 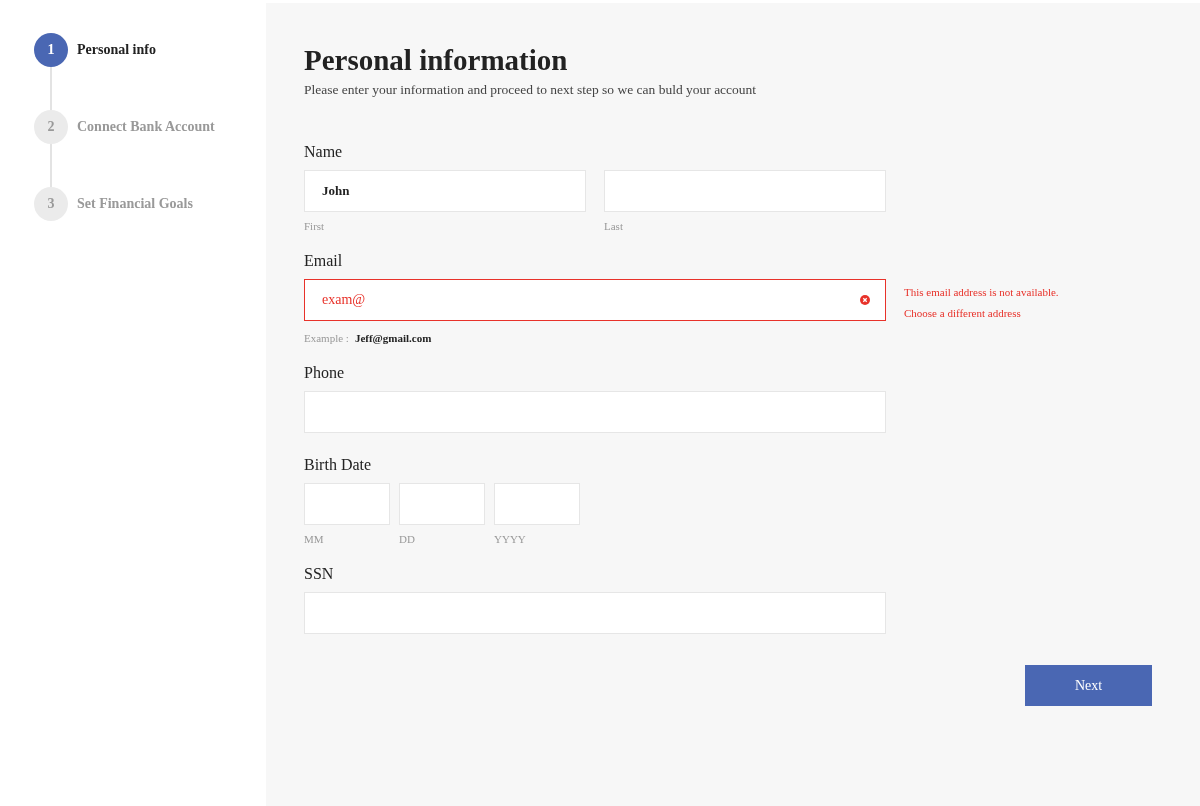 I want to click on example-value: Jeff@gmail.com, so click(x=393, y=338).